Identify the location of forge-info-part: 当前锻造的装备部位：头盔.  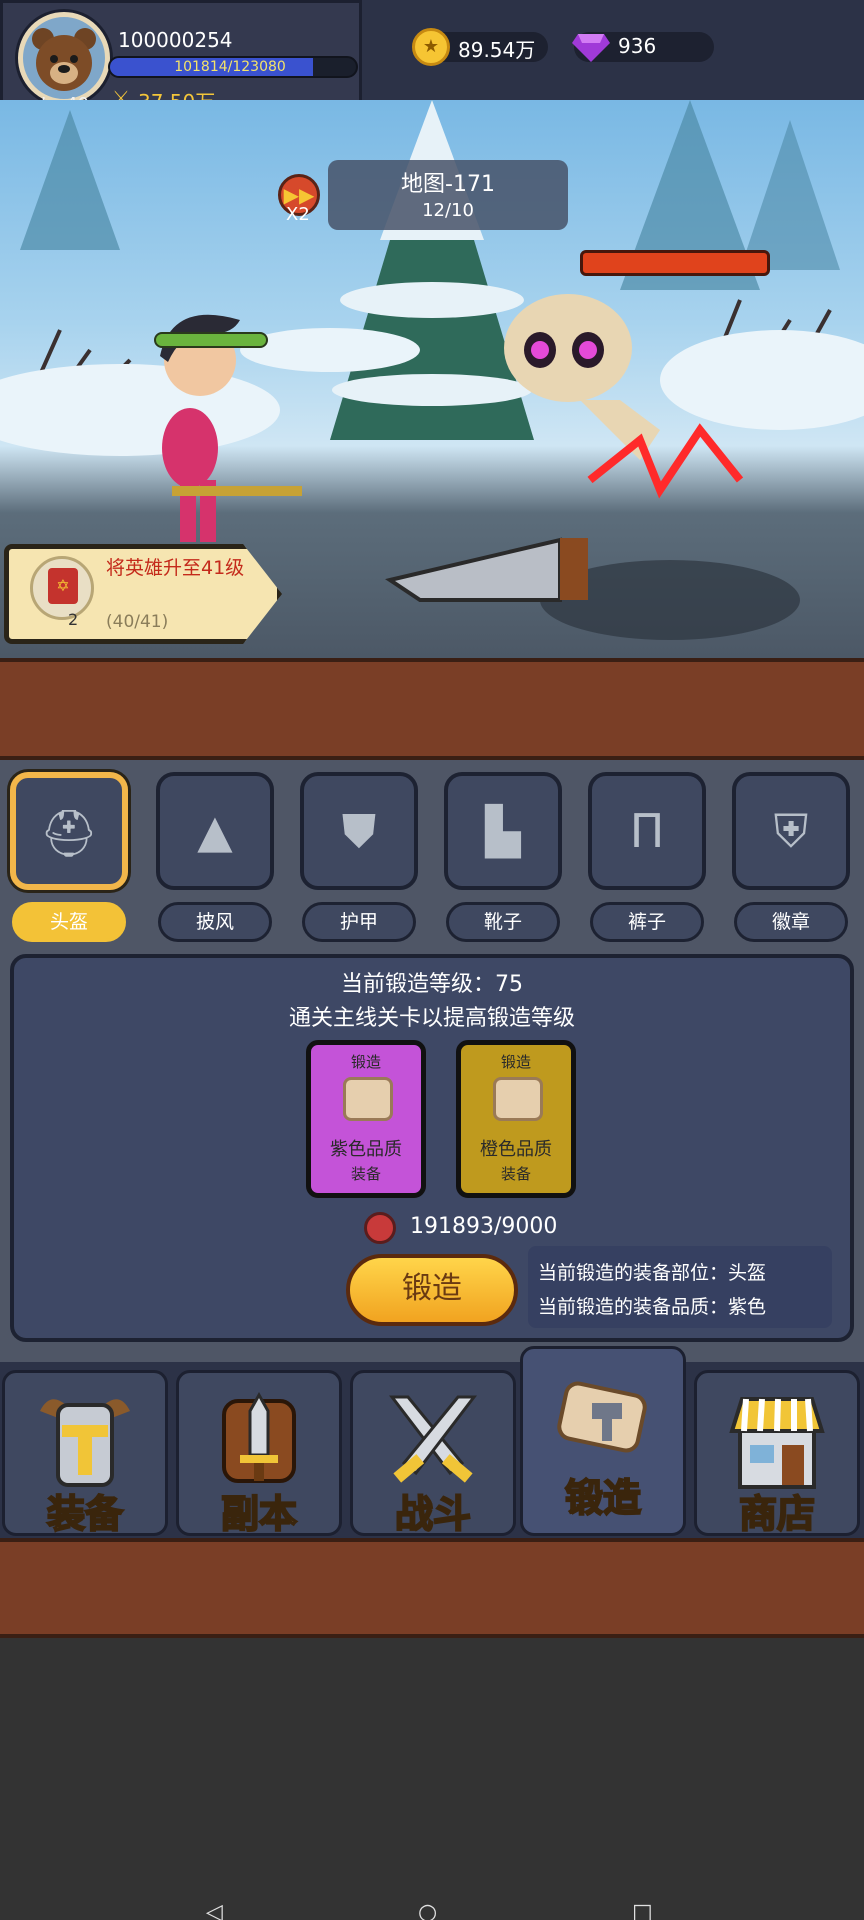
(652, 1273).